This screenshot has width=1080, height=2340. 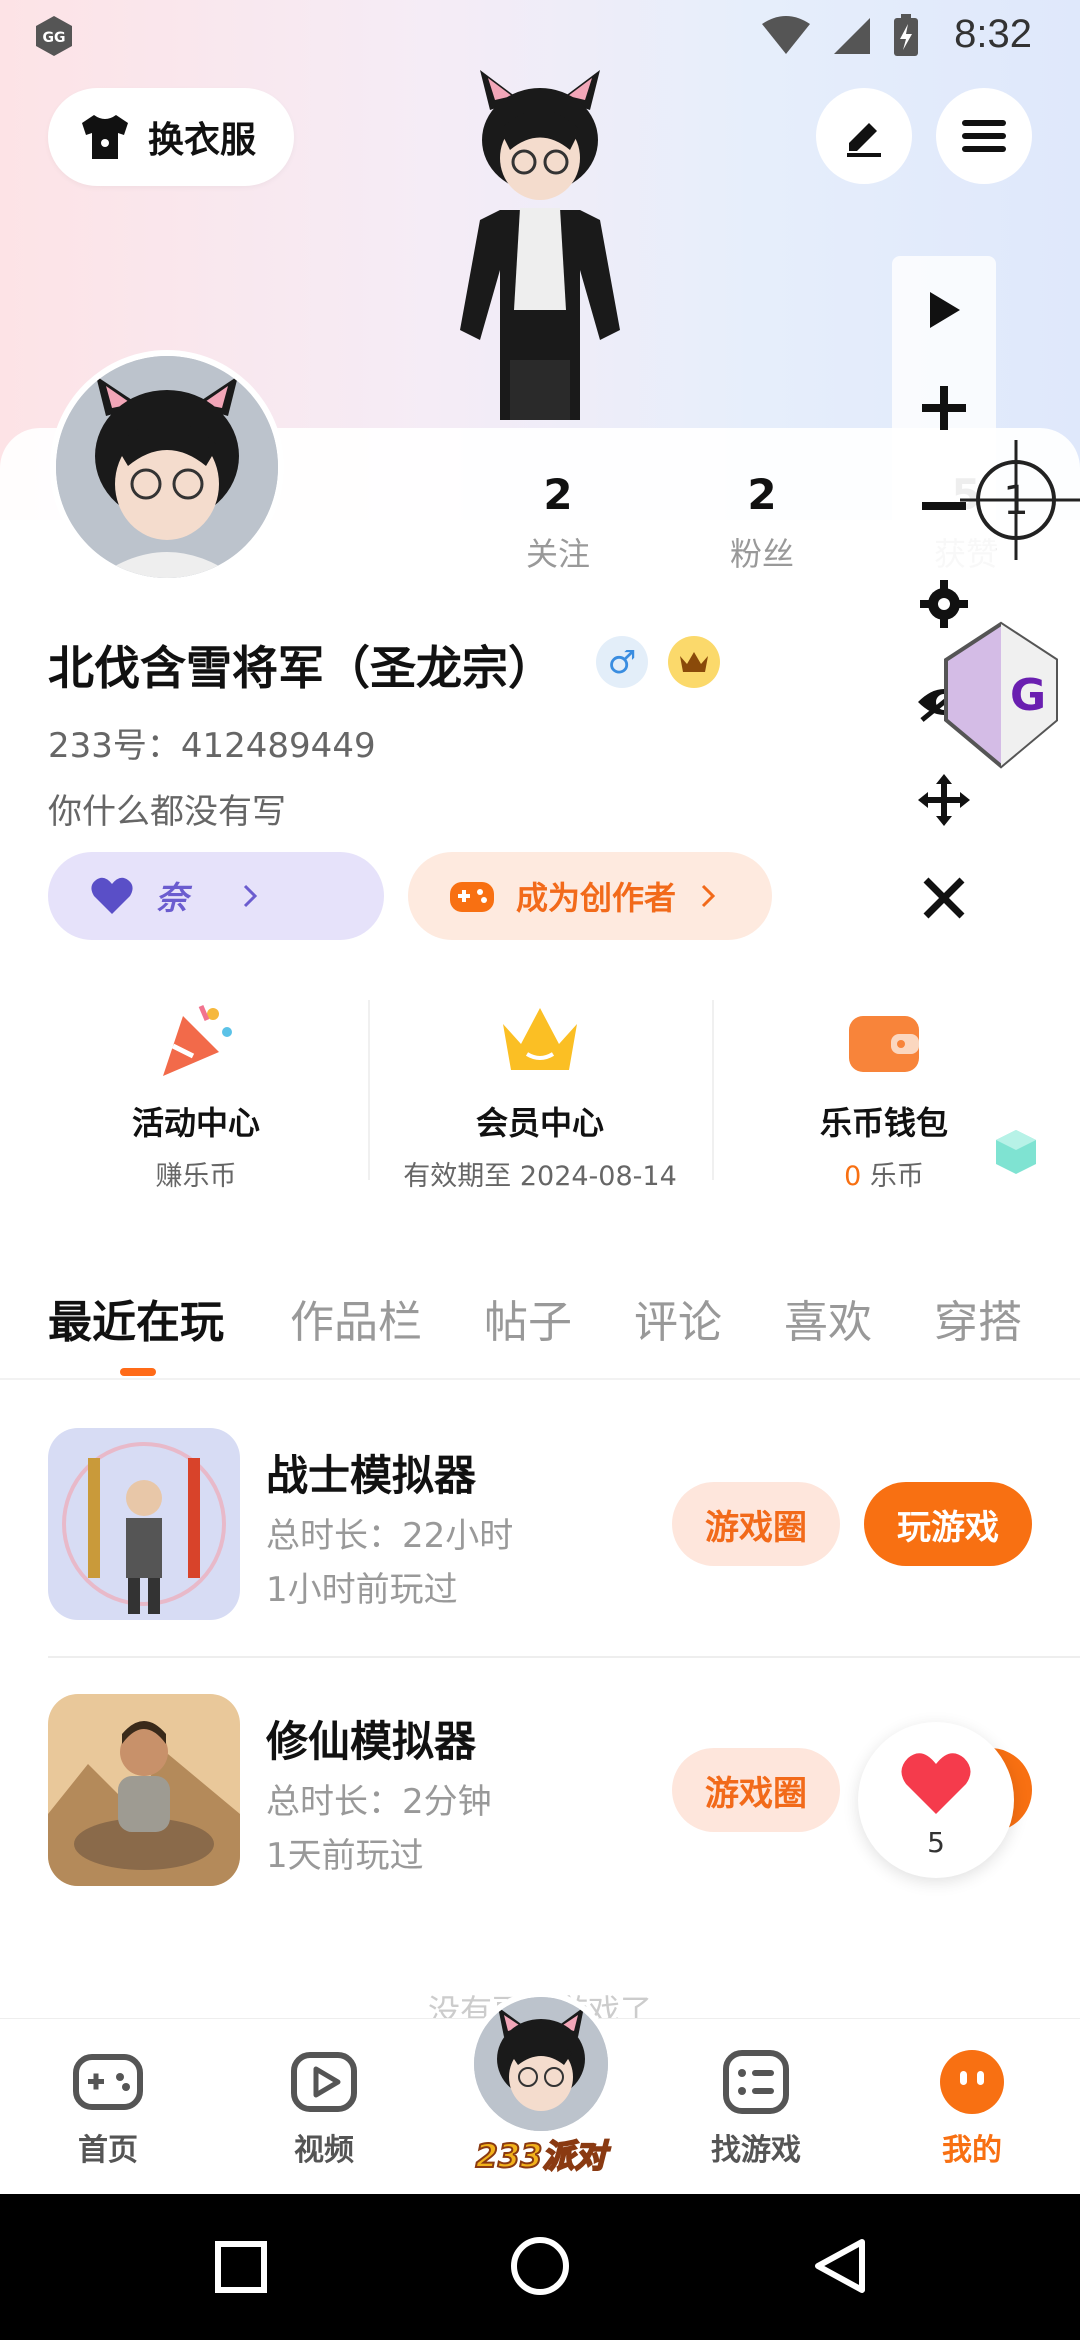 I want to click on crown-badge-icon, so click(x=694, y=662).